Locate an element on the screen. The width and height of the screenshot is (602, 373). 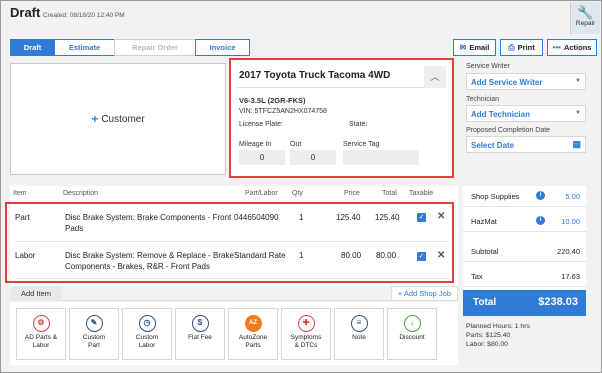
add-item-tab: Add Item is located at coordinates (36, 293).